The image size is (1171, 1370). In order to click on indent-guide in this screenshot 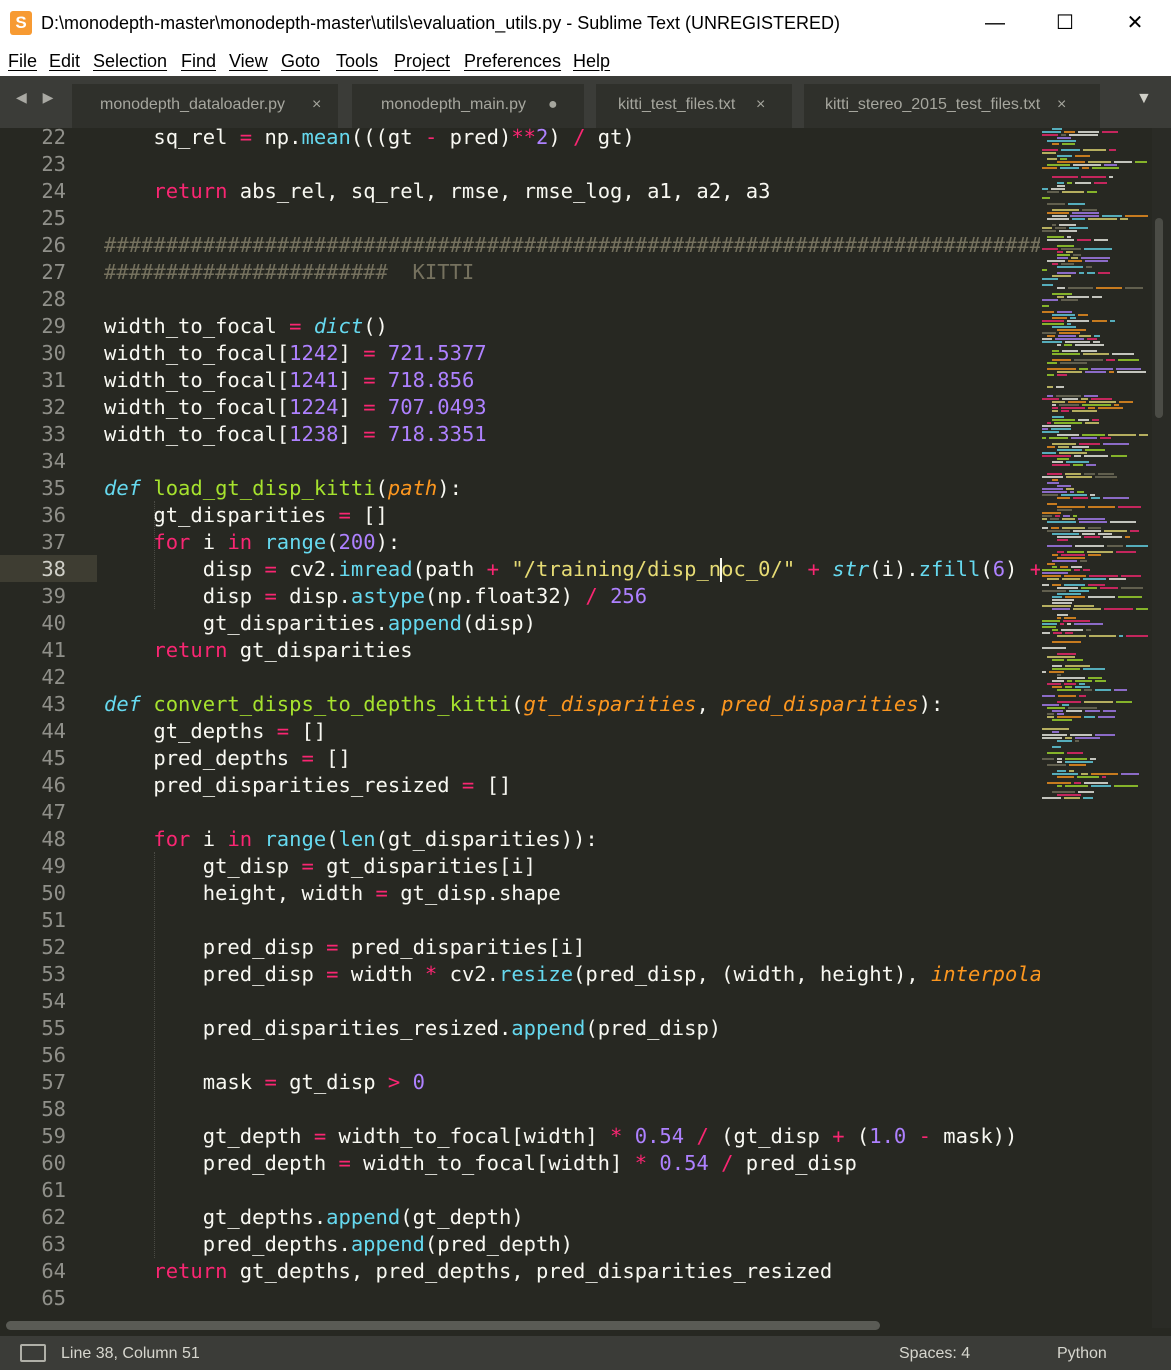, I will do `click(154, 555)`.